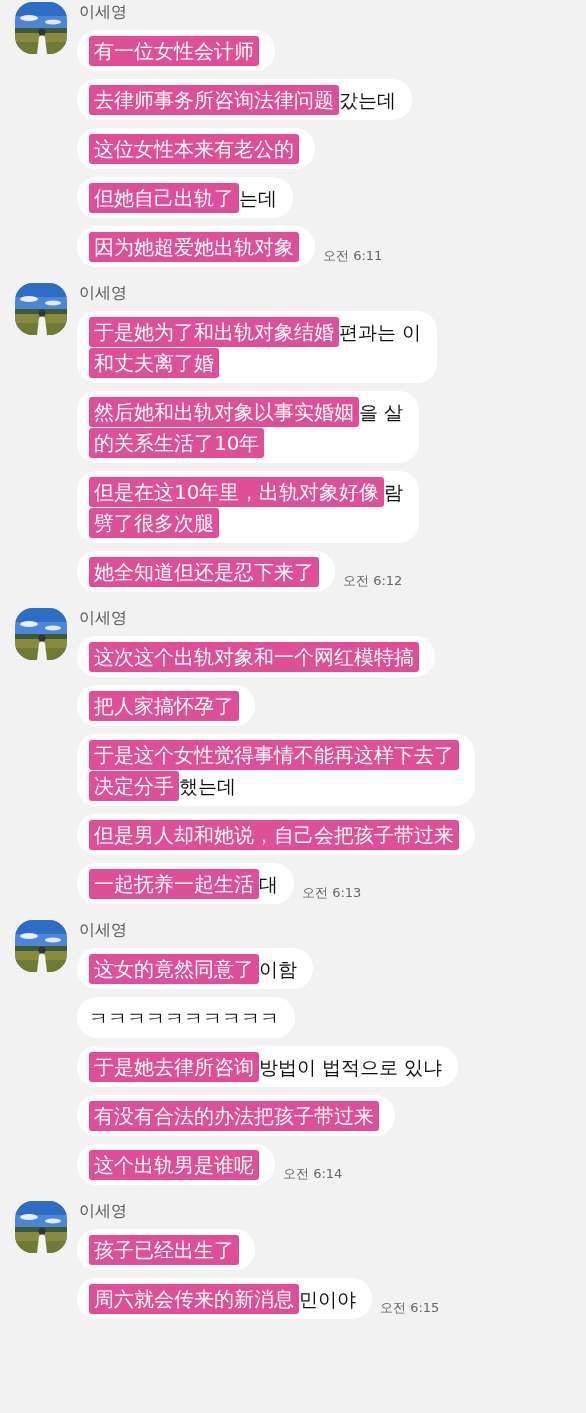 The image size is (586, 1413). What do you see at coordinates (258, 198) in the screenshot?
I see `message-text: 는데` at bounding box center [258, 198].